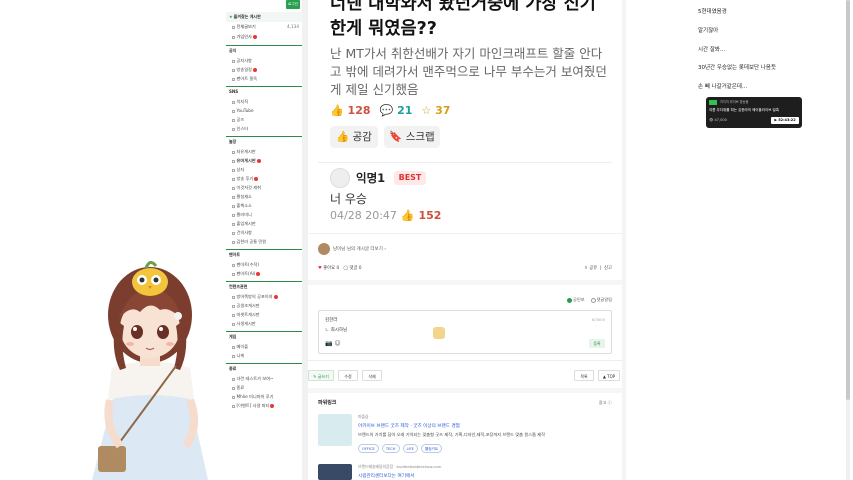  What do you see at coordinates (421, 215) in the screenshot?
I see `comment-like: 👍 152` at bounding box center [421, 215].